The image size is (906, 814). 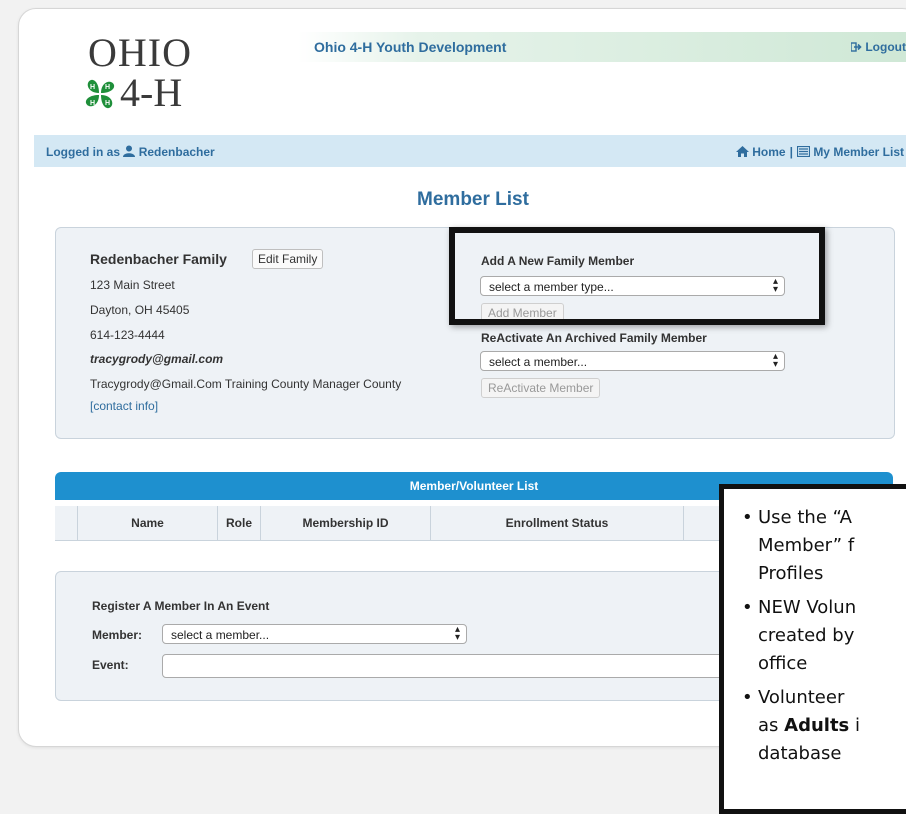 I want to click on ohio-4h-logo: OHIO HHHH 4-H, so click(x=155, y=76).